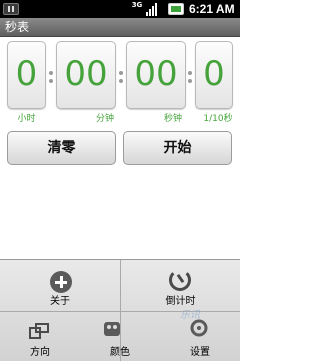  I want to click on seconds-display: 00, so click(156, 75).